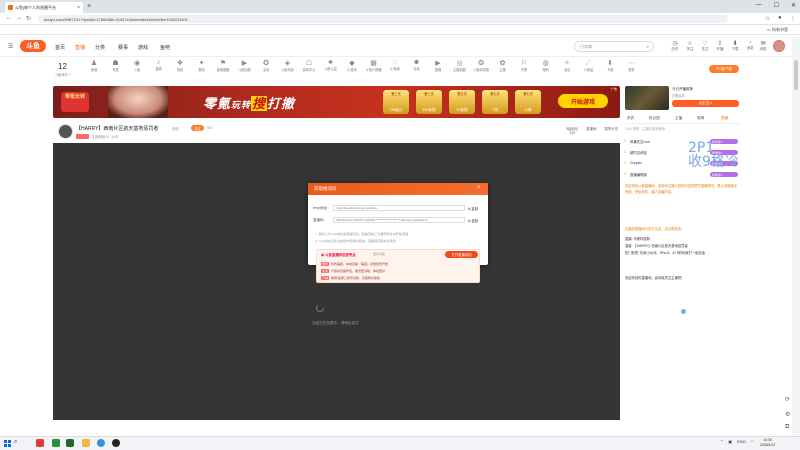 The image size is (800, 450). Describe the element at coordinates (753, 441) in the screenshot. I see `wifi-icon: ◠` at that location.